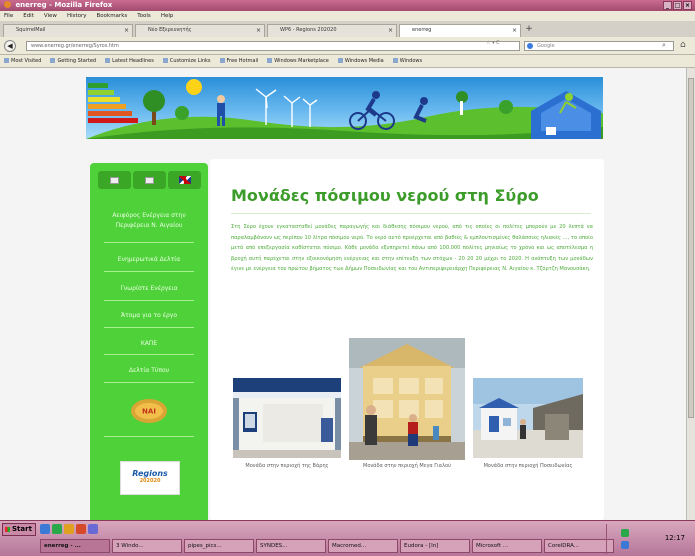 The image size is (695, 556). I want to click on language-english-button, so click(184, 180).